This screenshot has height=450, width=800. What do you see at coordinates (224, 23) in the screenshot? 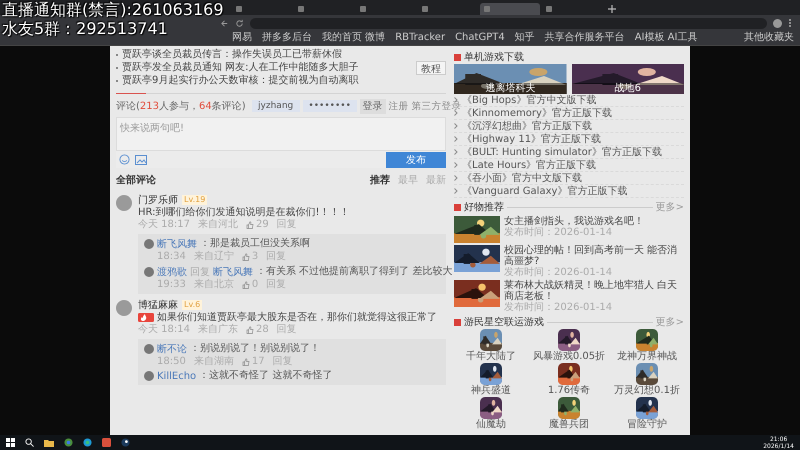
I see `back-icon` at bounding box center [224, 23].